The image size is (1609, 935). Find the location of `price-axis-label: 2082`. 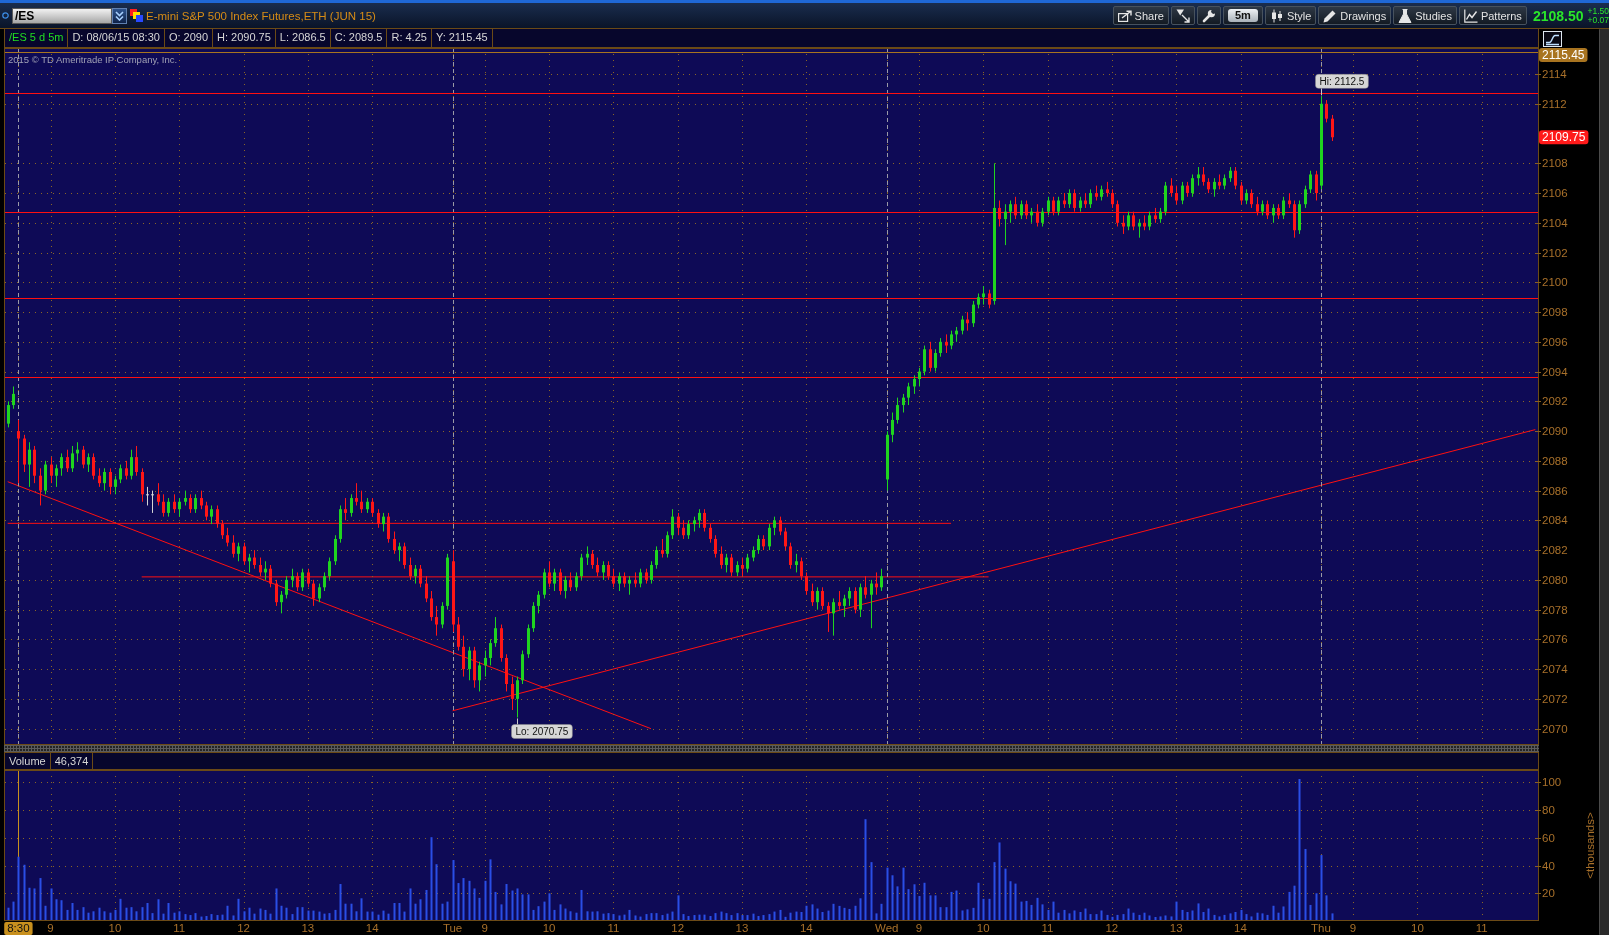

price-axis-label: 2082 is located at coordinates (1555, 550).